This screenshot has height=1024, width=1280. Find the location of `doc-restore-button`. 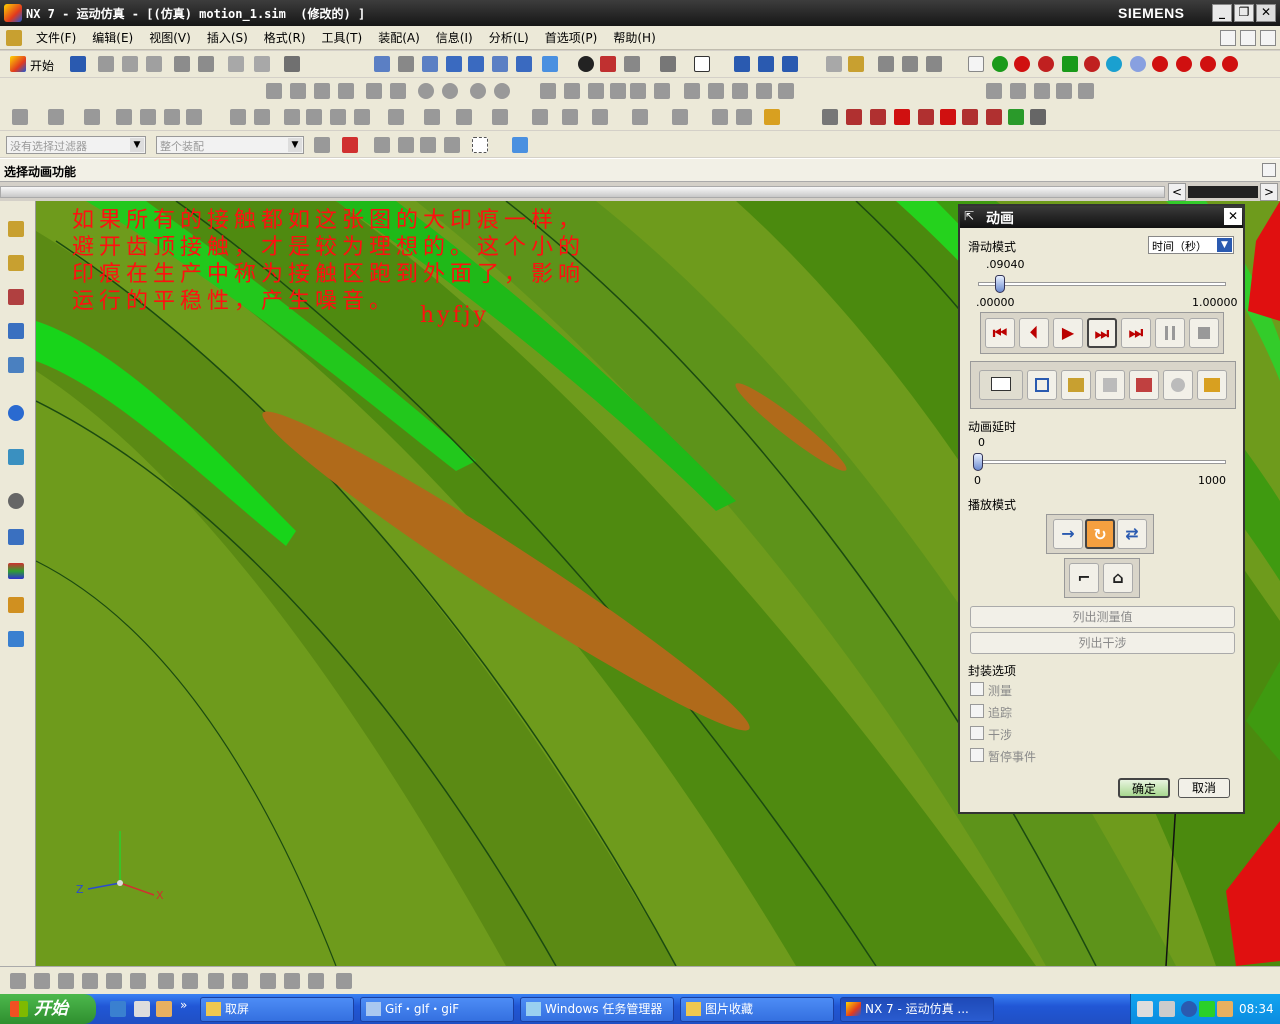

doc-restore-button is located at coordinates (1248, 38).